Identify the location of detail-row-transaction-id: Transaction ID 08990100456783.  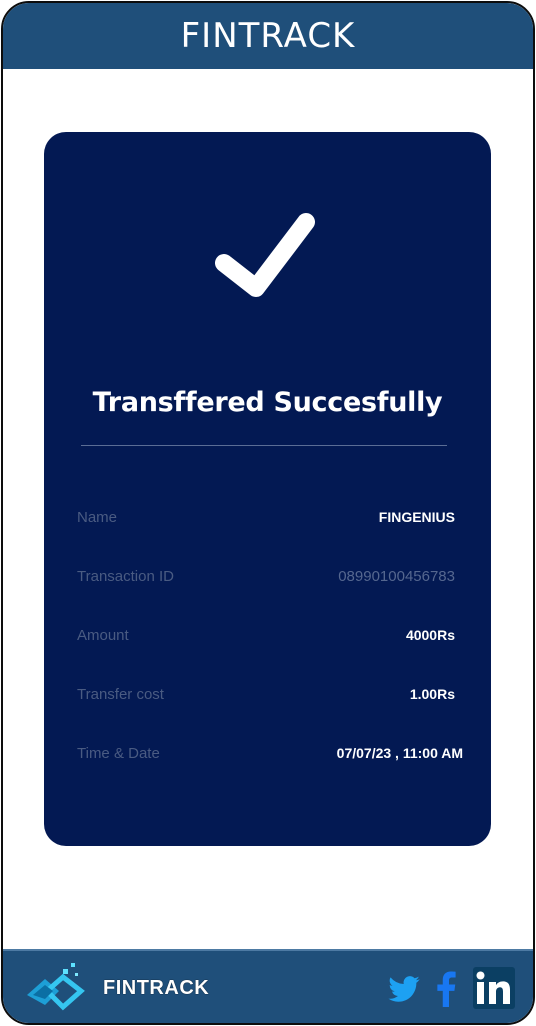
(266, 580).